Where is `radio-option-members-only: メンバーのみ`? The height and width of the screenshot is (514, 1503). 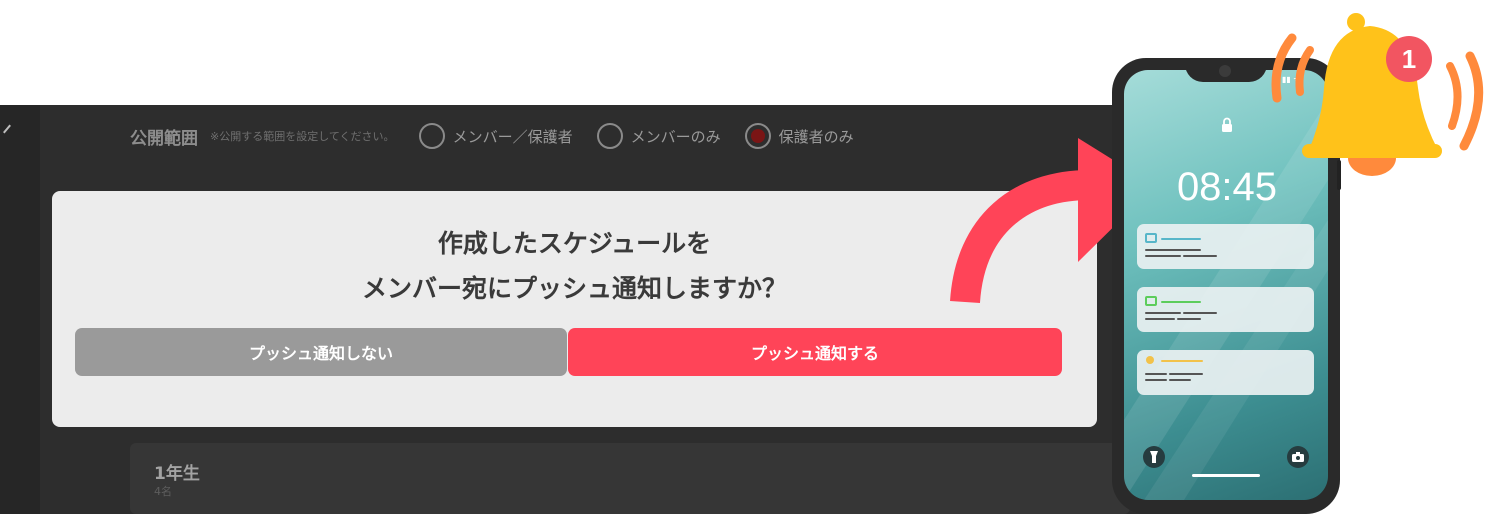
radio-option-members-only: メンバーのみ is located at coordinates (658, 136).